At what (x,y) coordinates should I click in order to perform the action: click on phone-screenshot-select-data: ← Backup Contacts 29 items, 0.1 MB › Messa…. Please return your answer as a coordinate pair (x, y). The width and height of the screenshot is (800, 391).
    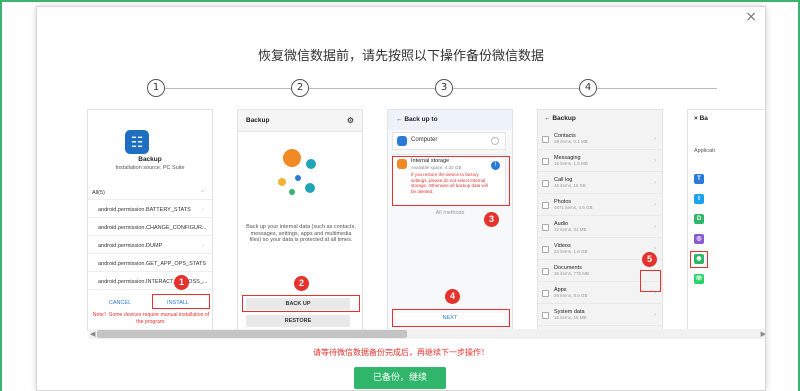
    Looking at the image, I should click on (600, 220).